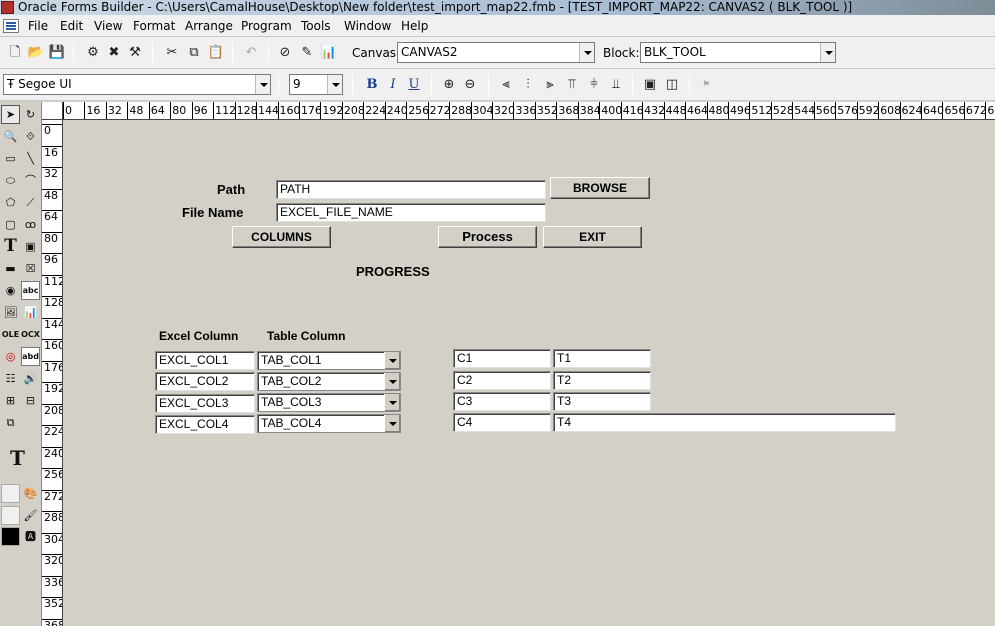 This screenshot has width=995, height=626. I want to click on menu-tools: Tools, so click(316, 26).